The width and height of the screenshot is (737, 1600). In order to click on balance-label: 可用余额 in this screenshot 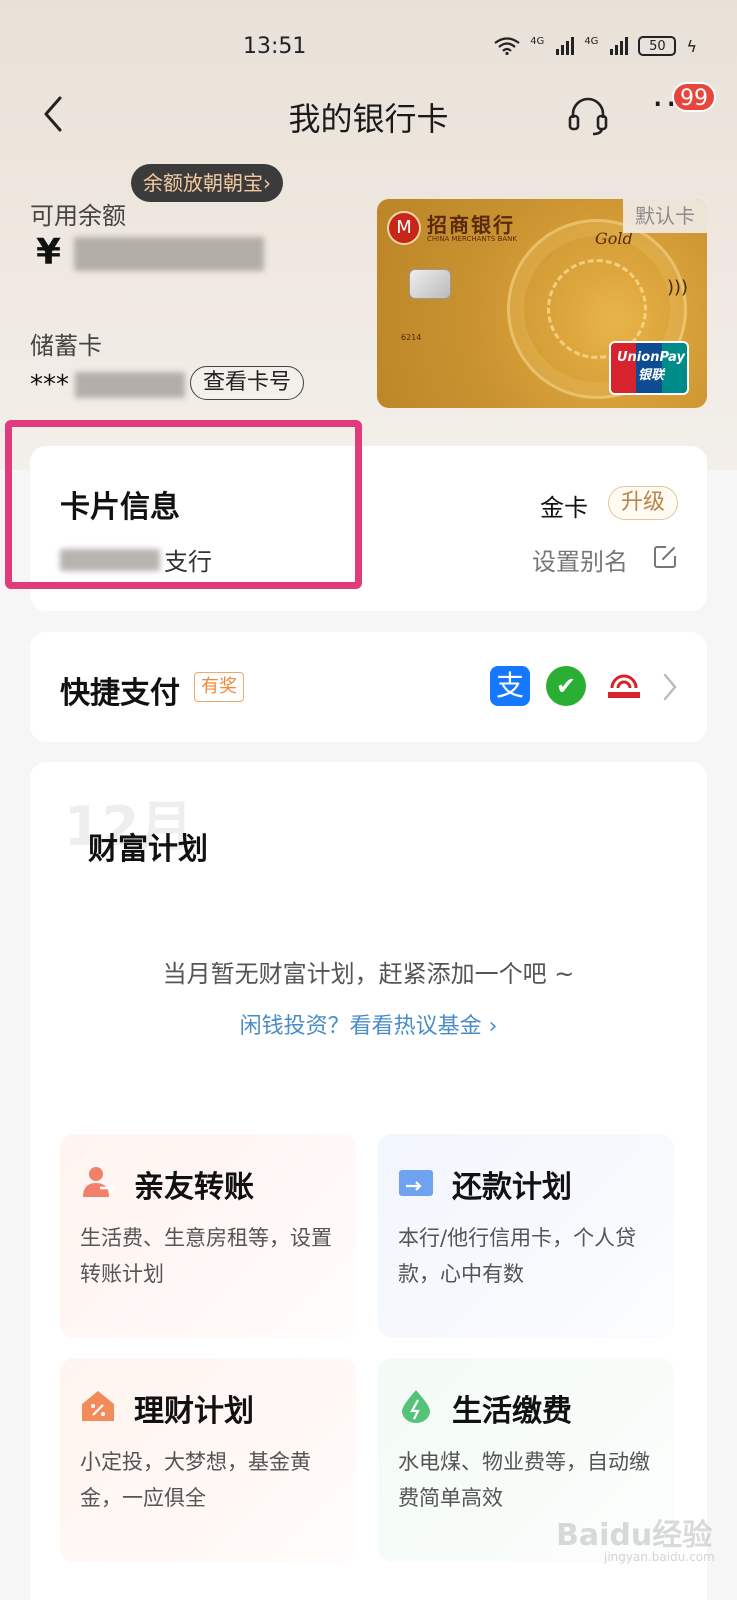, I will do `click(78, 216)`.